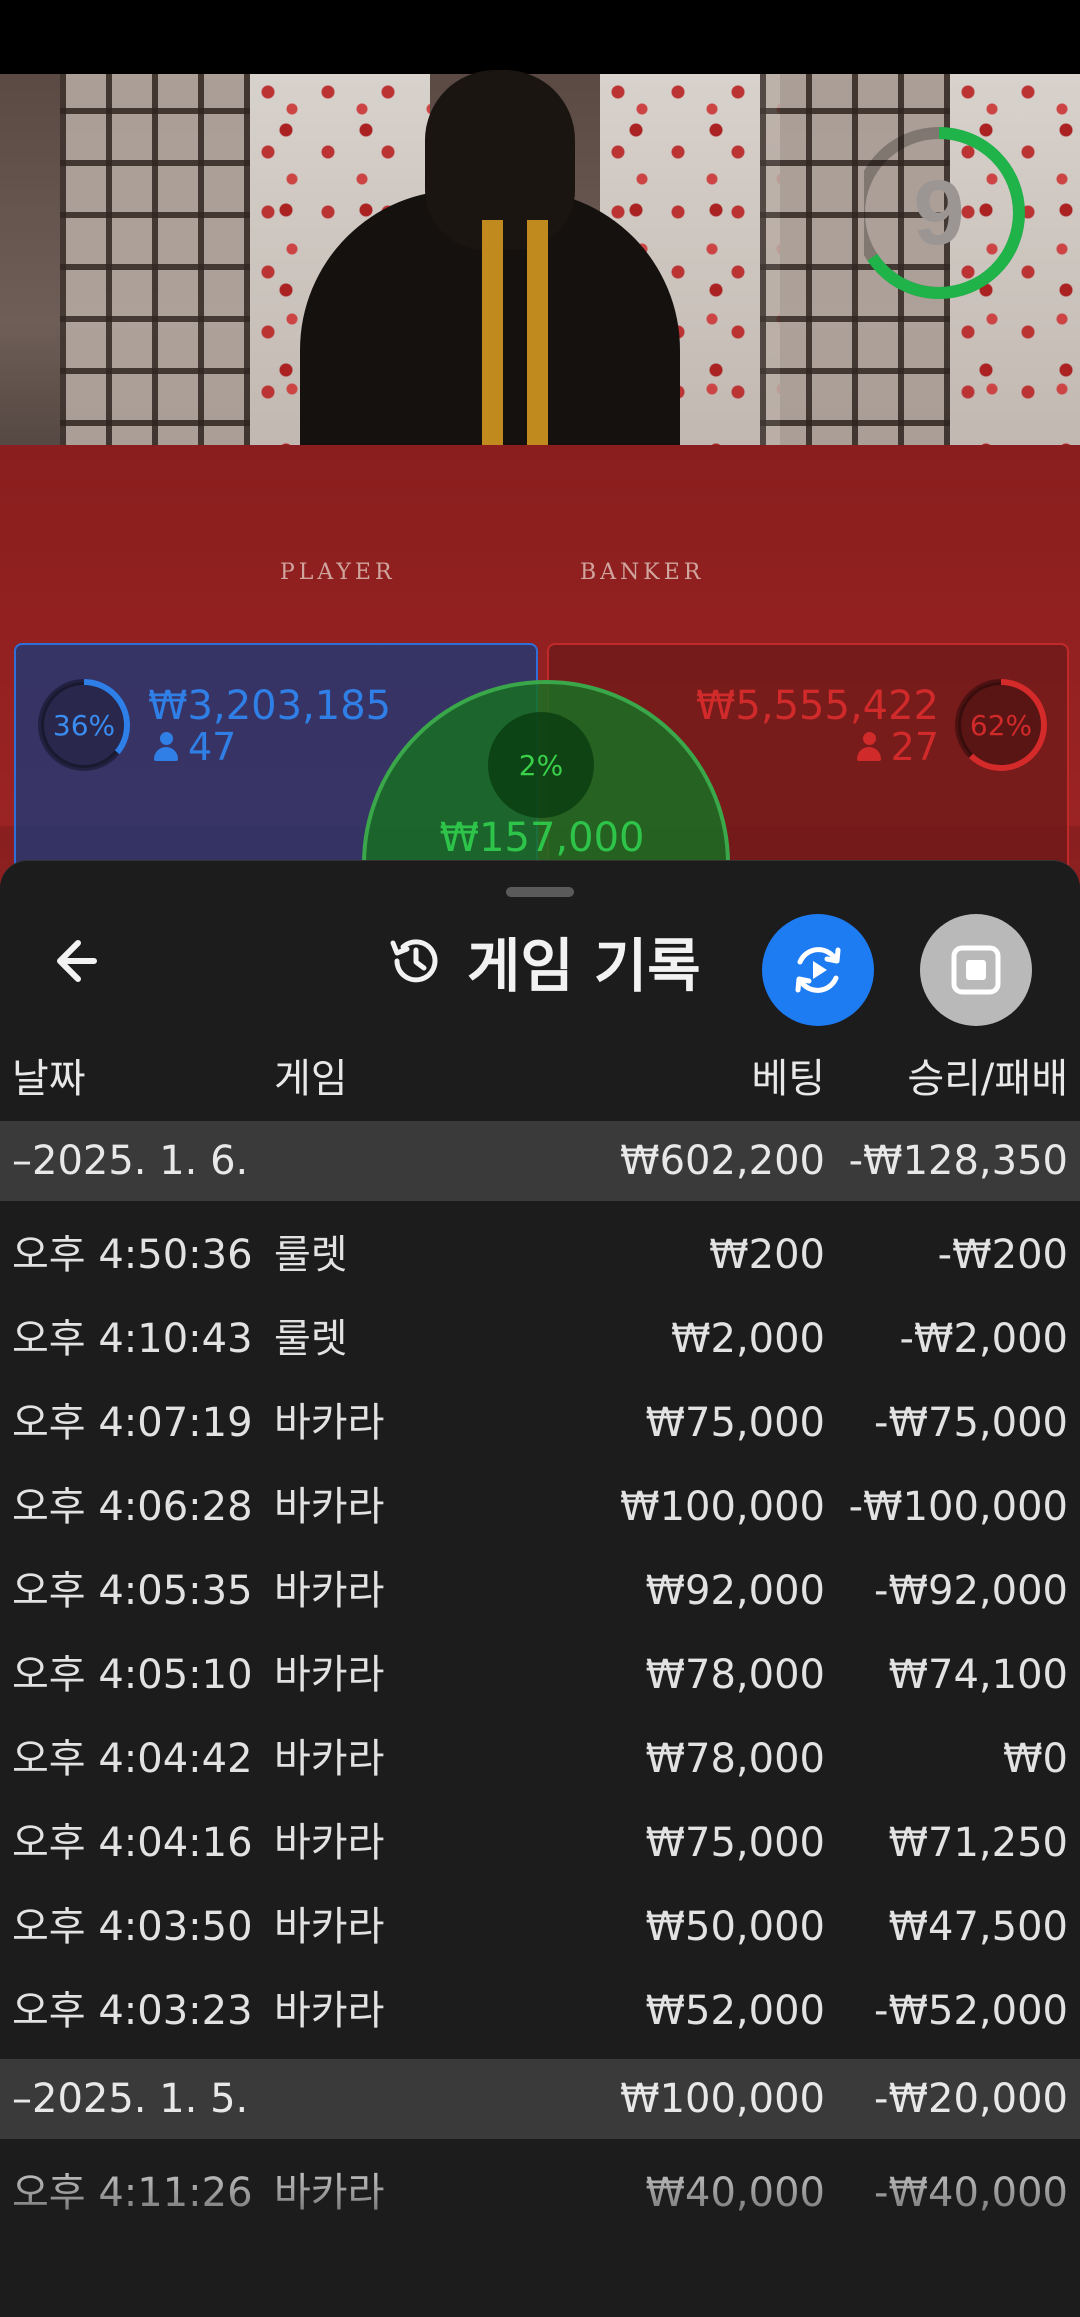 The height and width of the screenshot is (2317, 1080). What do you see at coordinates (971, 1591) in the screenshot?
I see `row-winloss: -₩92,000` at bounding box center [971, 1591].